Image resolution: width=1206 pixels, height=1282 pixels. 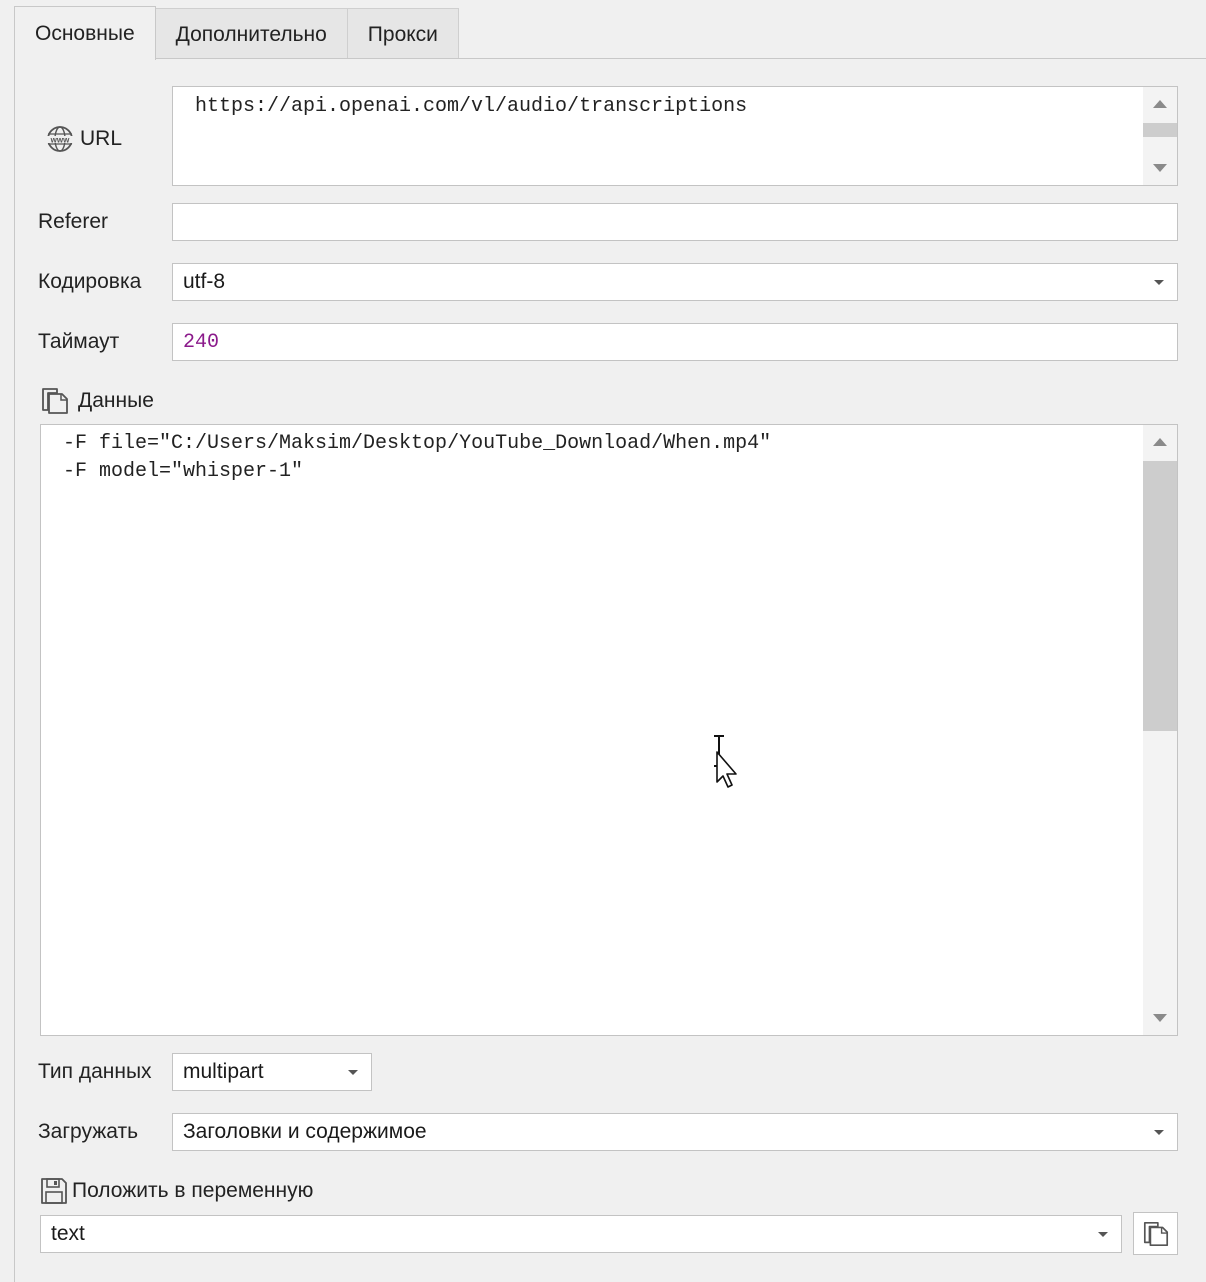 I want to click on mouse-cursor-icon, so click(x=725, y=761).